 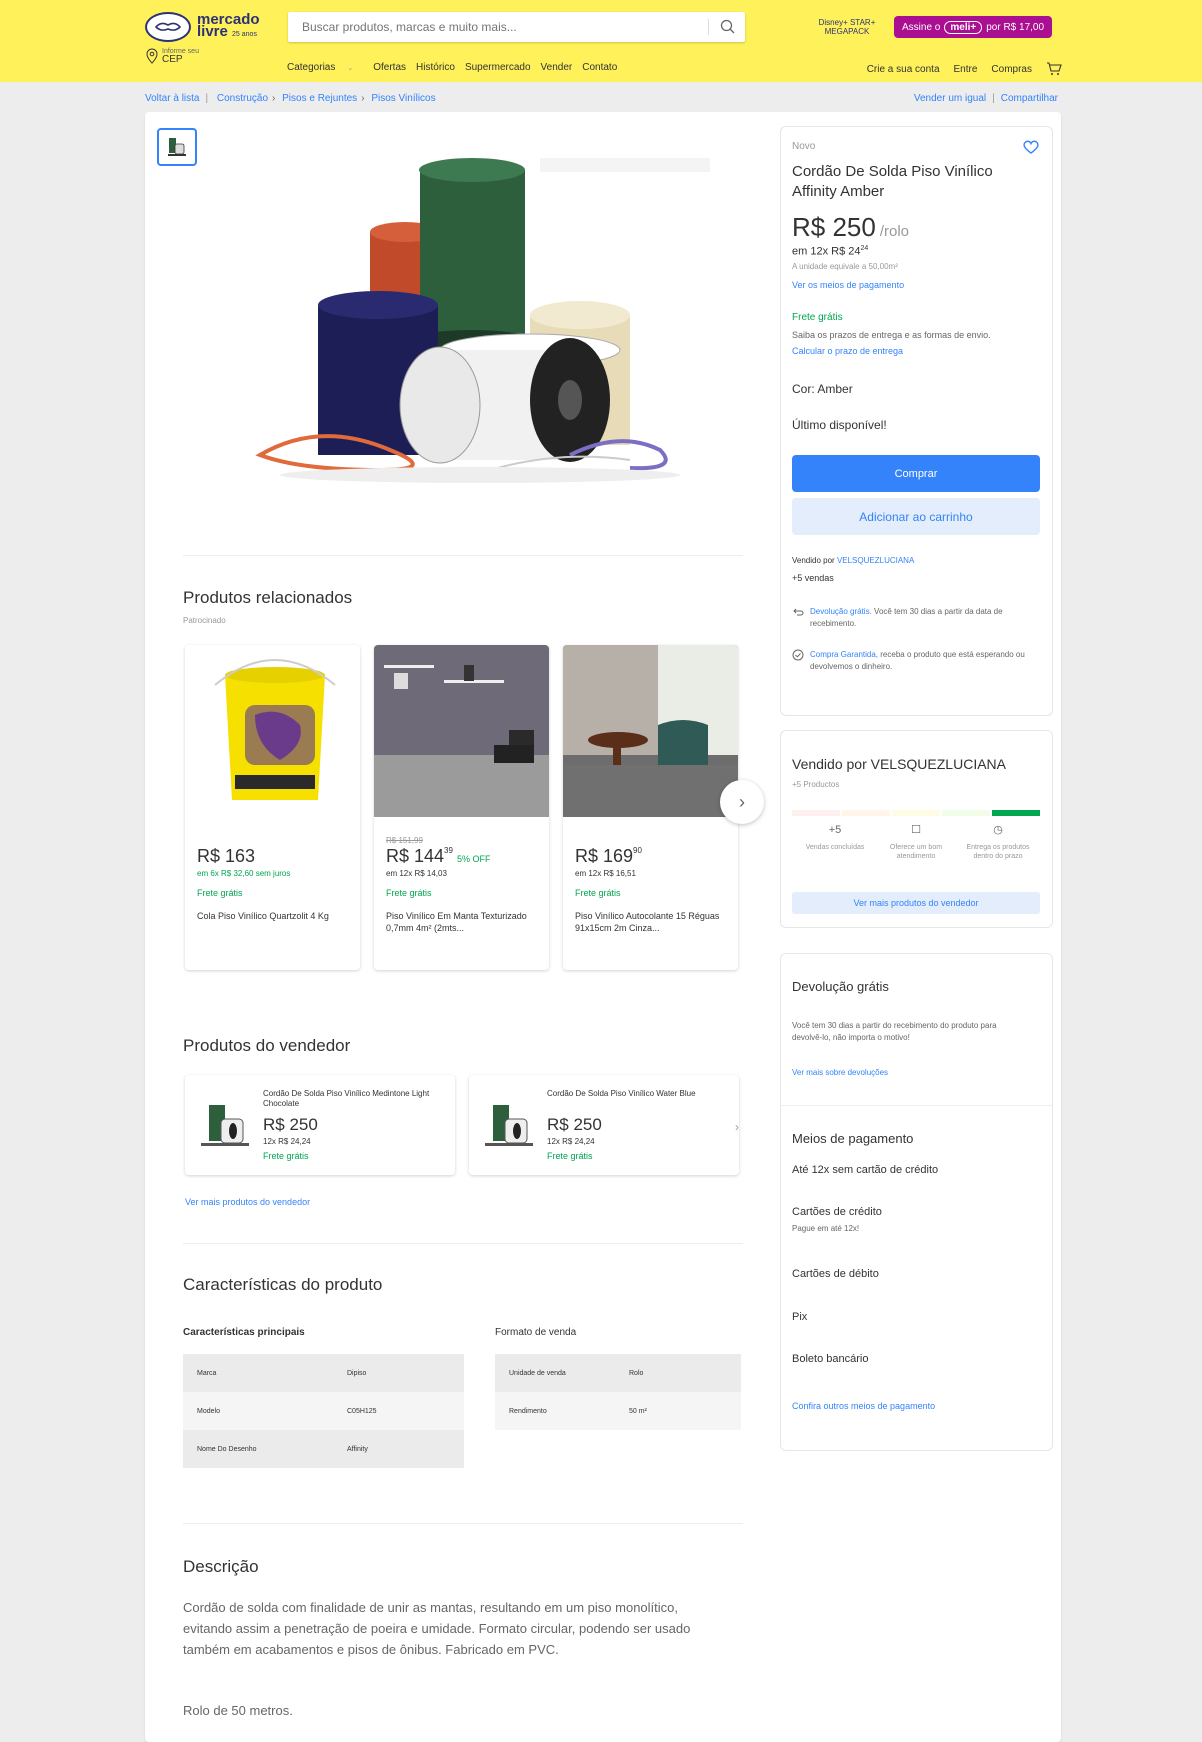 I want to click on add-to-cart-button: Adicionar ao carrinho, so click(x=916, y=516).